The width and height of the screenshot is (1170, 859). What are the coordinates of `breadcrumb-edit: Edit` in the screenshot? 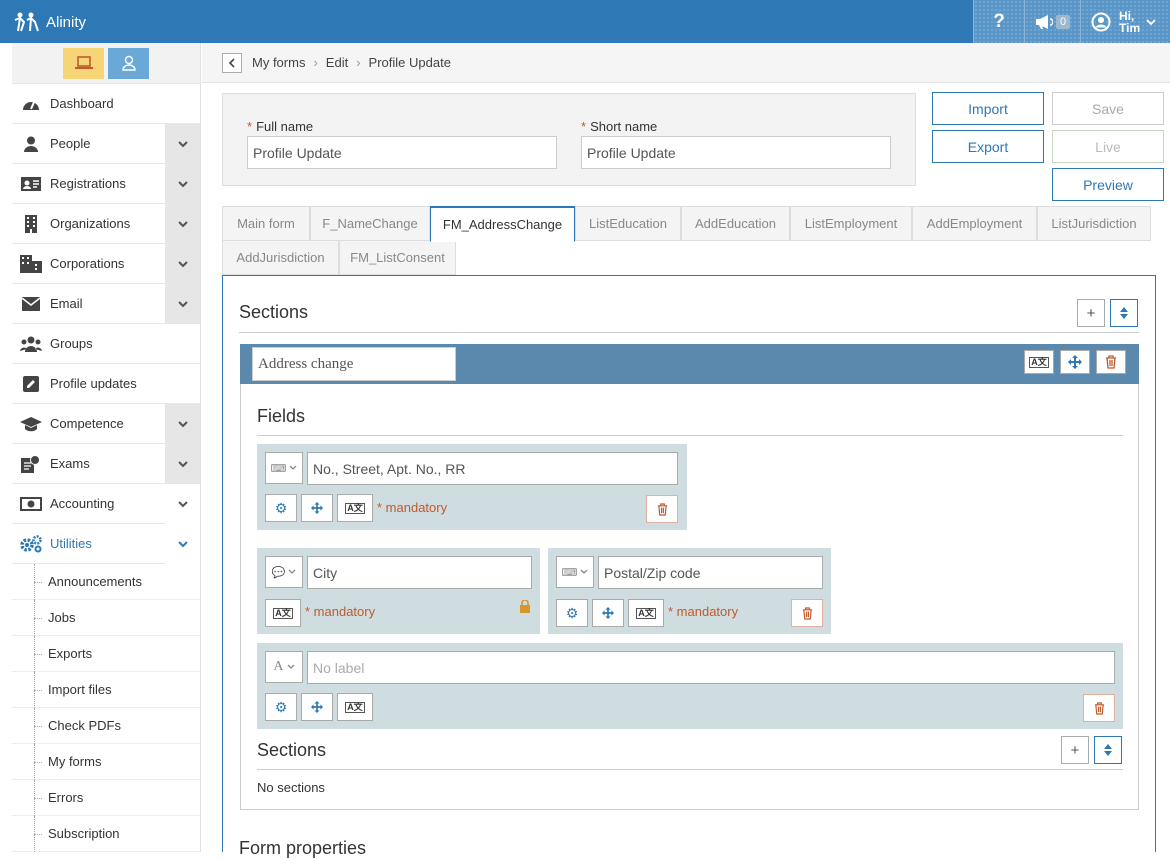 It's located at (337, 62).